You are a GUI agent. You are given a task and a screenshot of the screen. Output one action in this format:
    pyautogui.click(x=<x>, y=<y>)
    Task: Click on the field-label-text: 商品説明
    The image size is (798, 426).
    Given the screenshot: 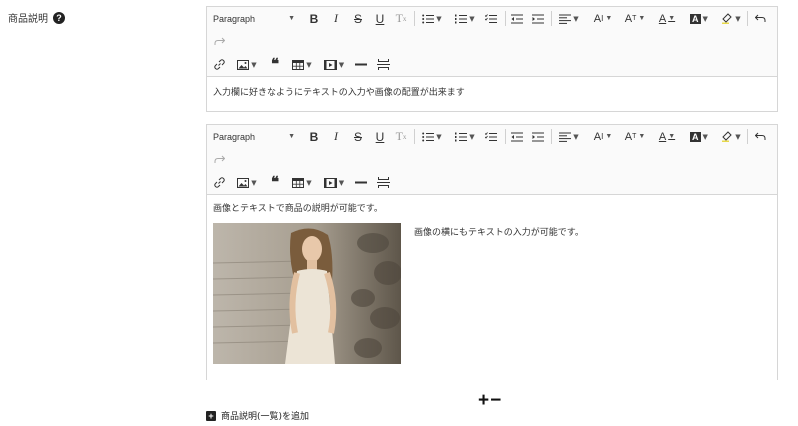 What is the action you would take?
    pyautogui.click(x=28, y=19)
    